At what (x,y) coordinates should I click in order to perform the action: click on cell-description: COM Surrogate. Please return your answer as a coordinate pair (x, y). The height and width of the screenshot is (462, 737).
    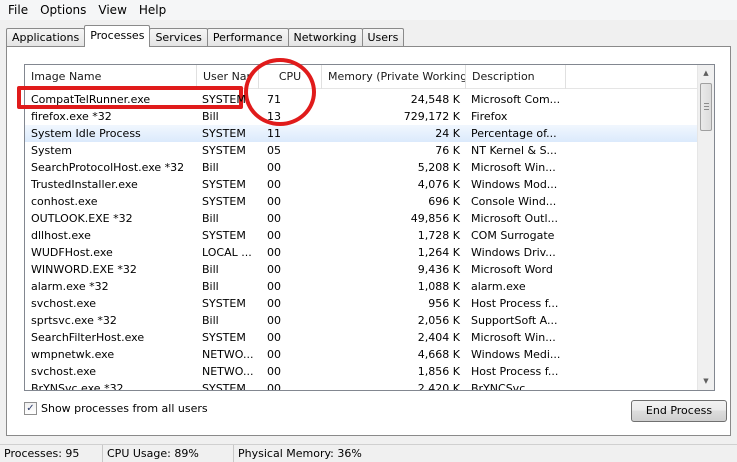
    Looking at the image, I should click on (513, 235).